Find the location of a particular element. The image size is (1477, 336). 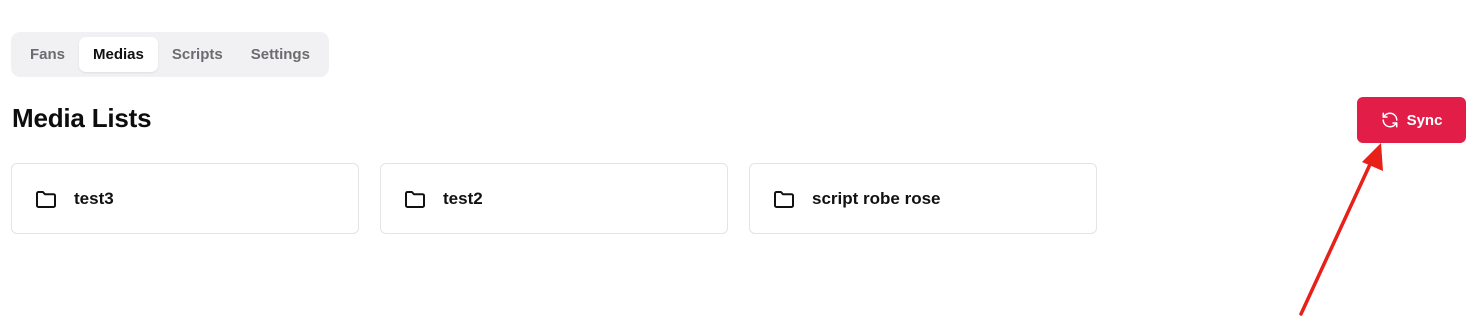

sync-button: Sync is located at coordinates (1411, 120).